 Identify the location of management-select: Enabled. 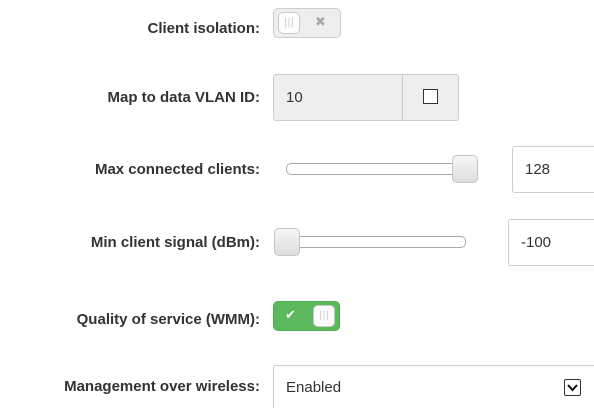
(433, 386).